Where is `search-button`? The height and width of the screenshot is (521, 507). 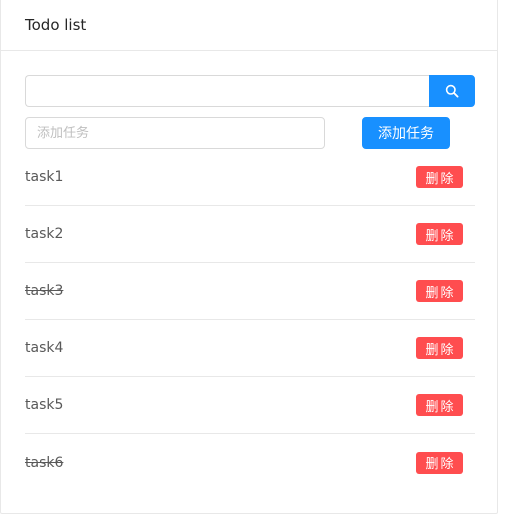
search-button is located at coordinates (452, 91).